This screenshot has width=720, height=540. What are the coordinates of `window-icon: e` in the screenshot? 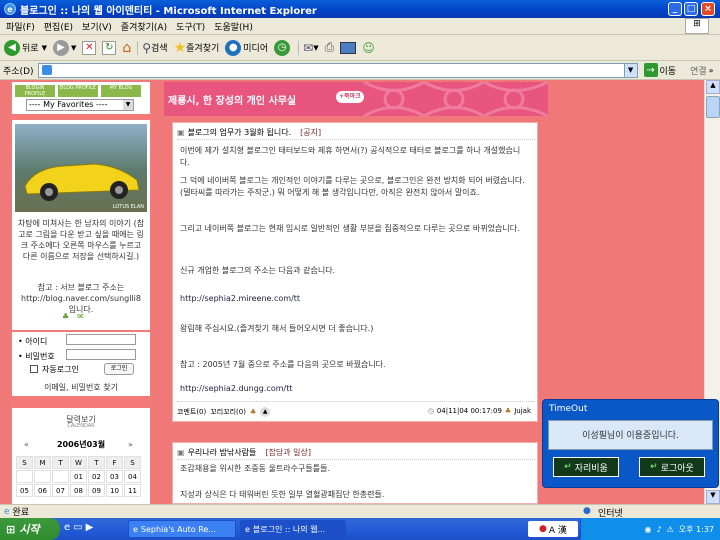 It's located at (247, 529).